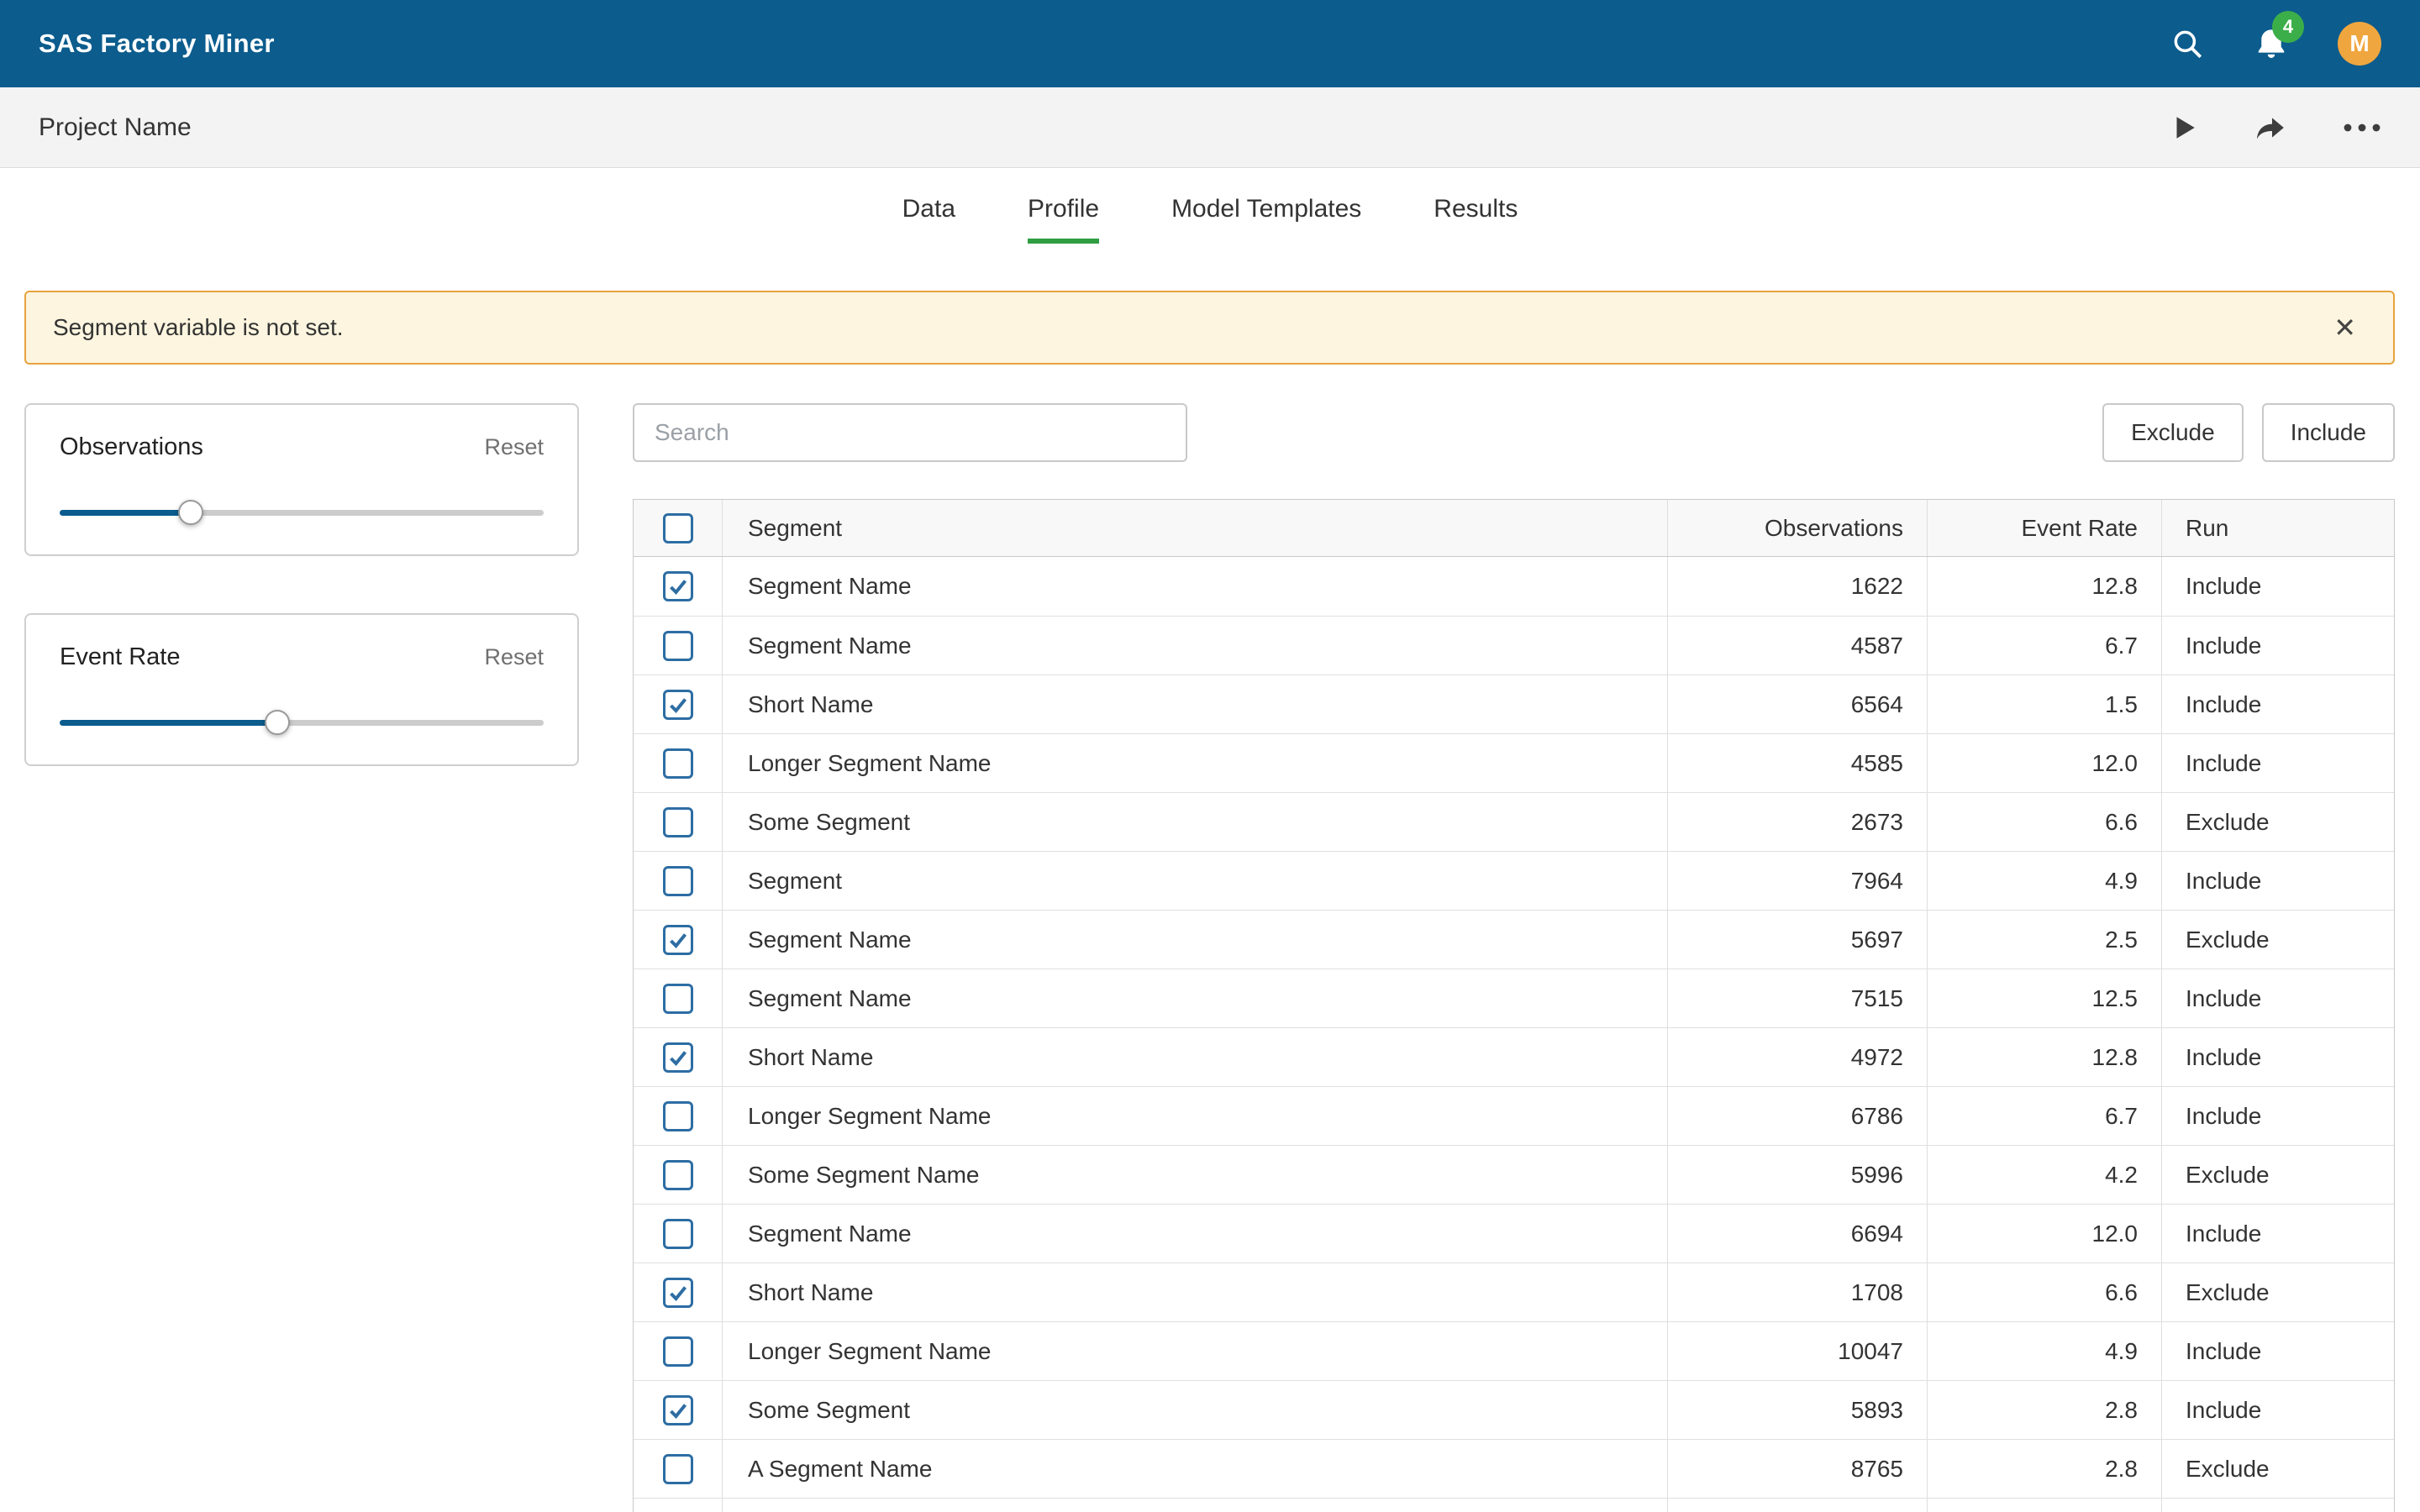  What do you see at coordinates (1797, 646) in the screenshot?
I see `cell-observations: 4587` at bounding box center [1797, 646].